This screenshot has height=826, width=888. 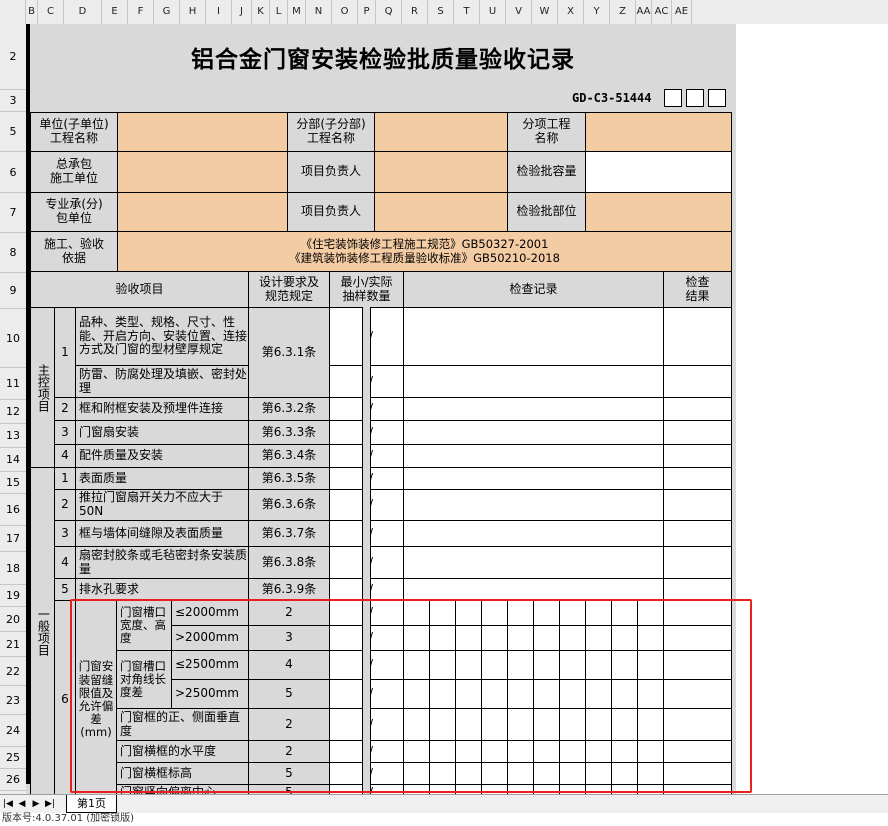 I want to click on unit-project-field, so click(x=202, y=132).